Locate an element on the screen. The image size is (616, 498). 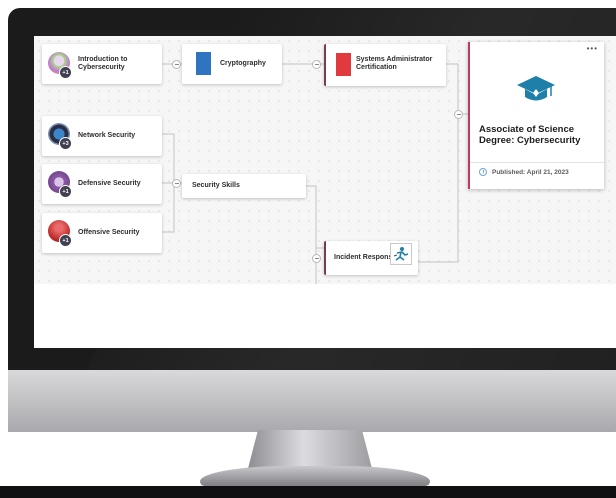
floor-shadow is located at coordinates (308, 492).